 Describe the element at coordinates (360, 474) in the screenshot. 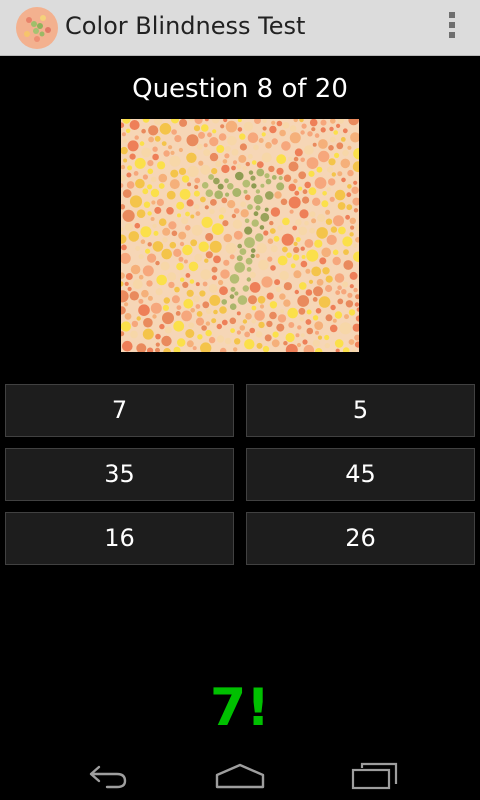

I see `answer-button-4: 45` at that location.